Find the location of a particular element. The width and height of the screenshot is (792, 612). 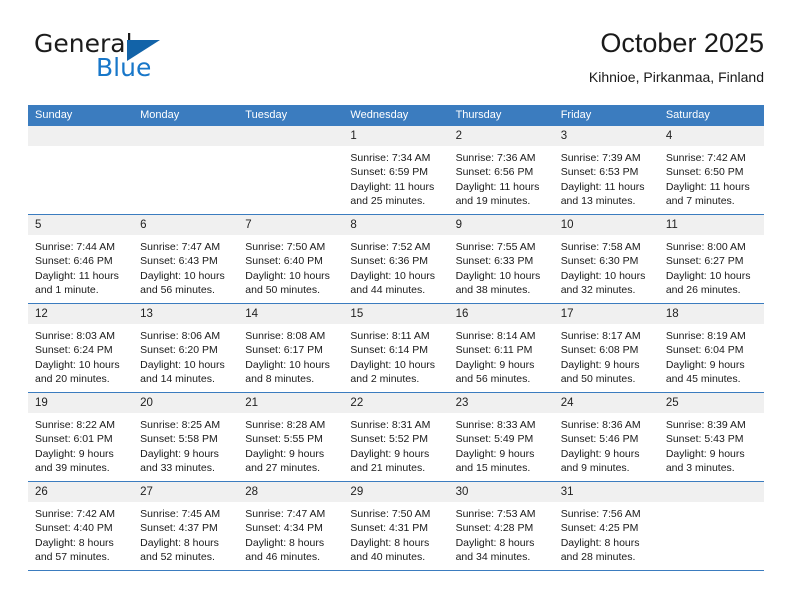

sunset-text: Sunset: 6:14 PM is located at coordinates (389, 350).